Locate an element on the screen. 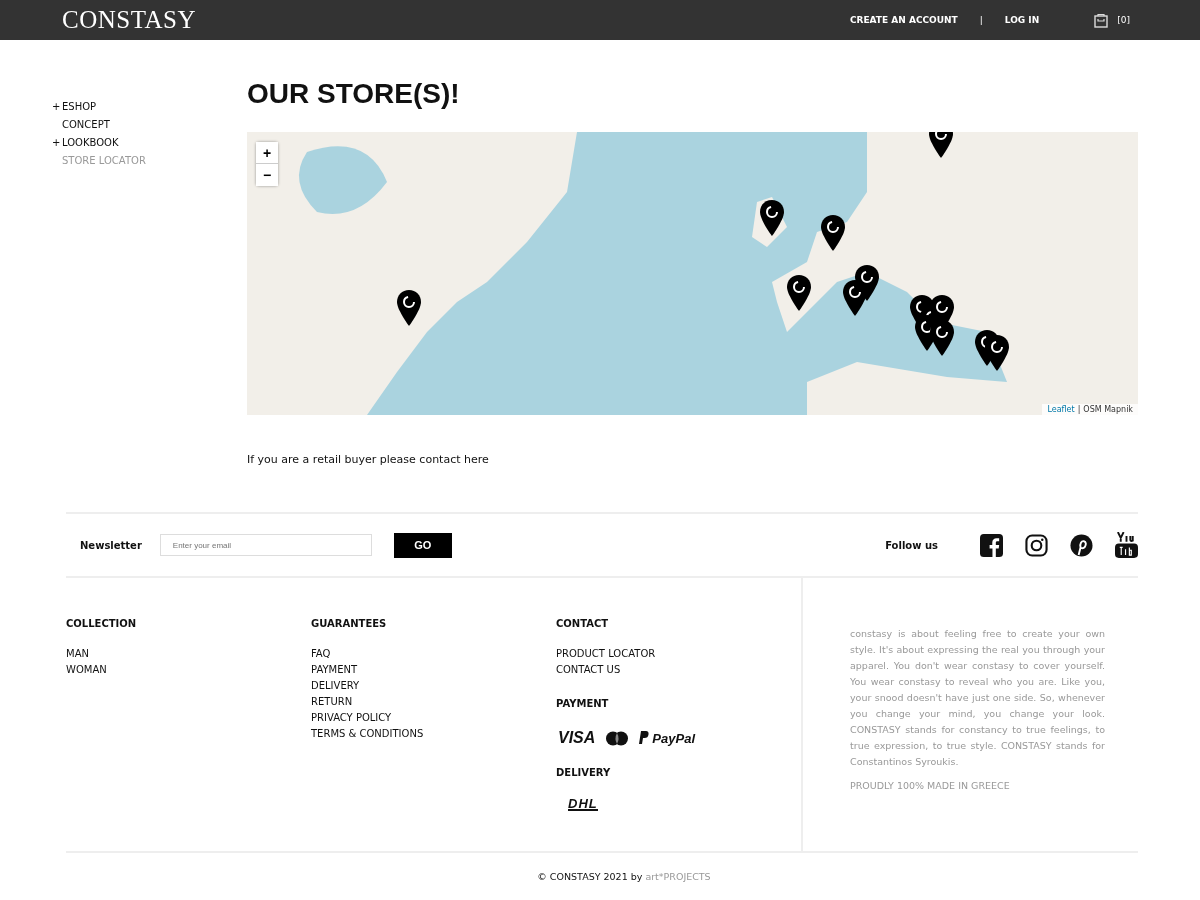  retail-note: If you are a retail buyer please contact here is located at coordinates (368, 459).